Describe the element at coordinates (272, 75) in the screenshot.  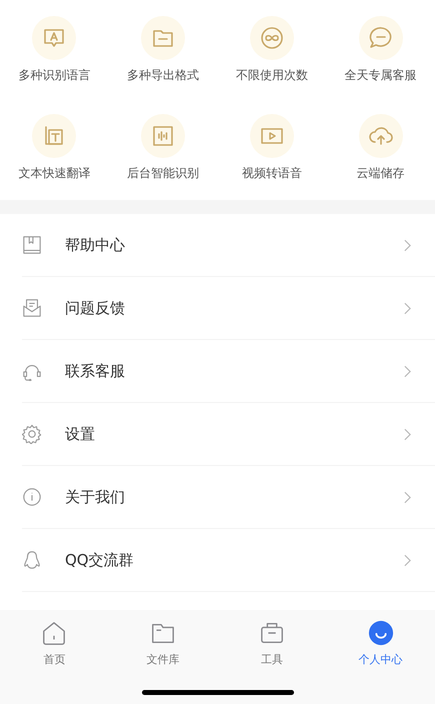
I see `feature-label: 不限使用次数` at that location.